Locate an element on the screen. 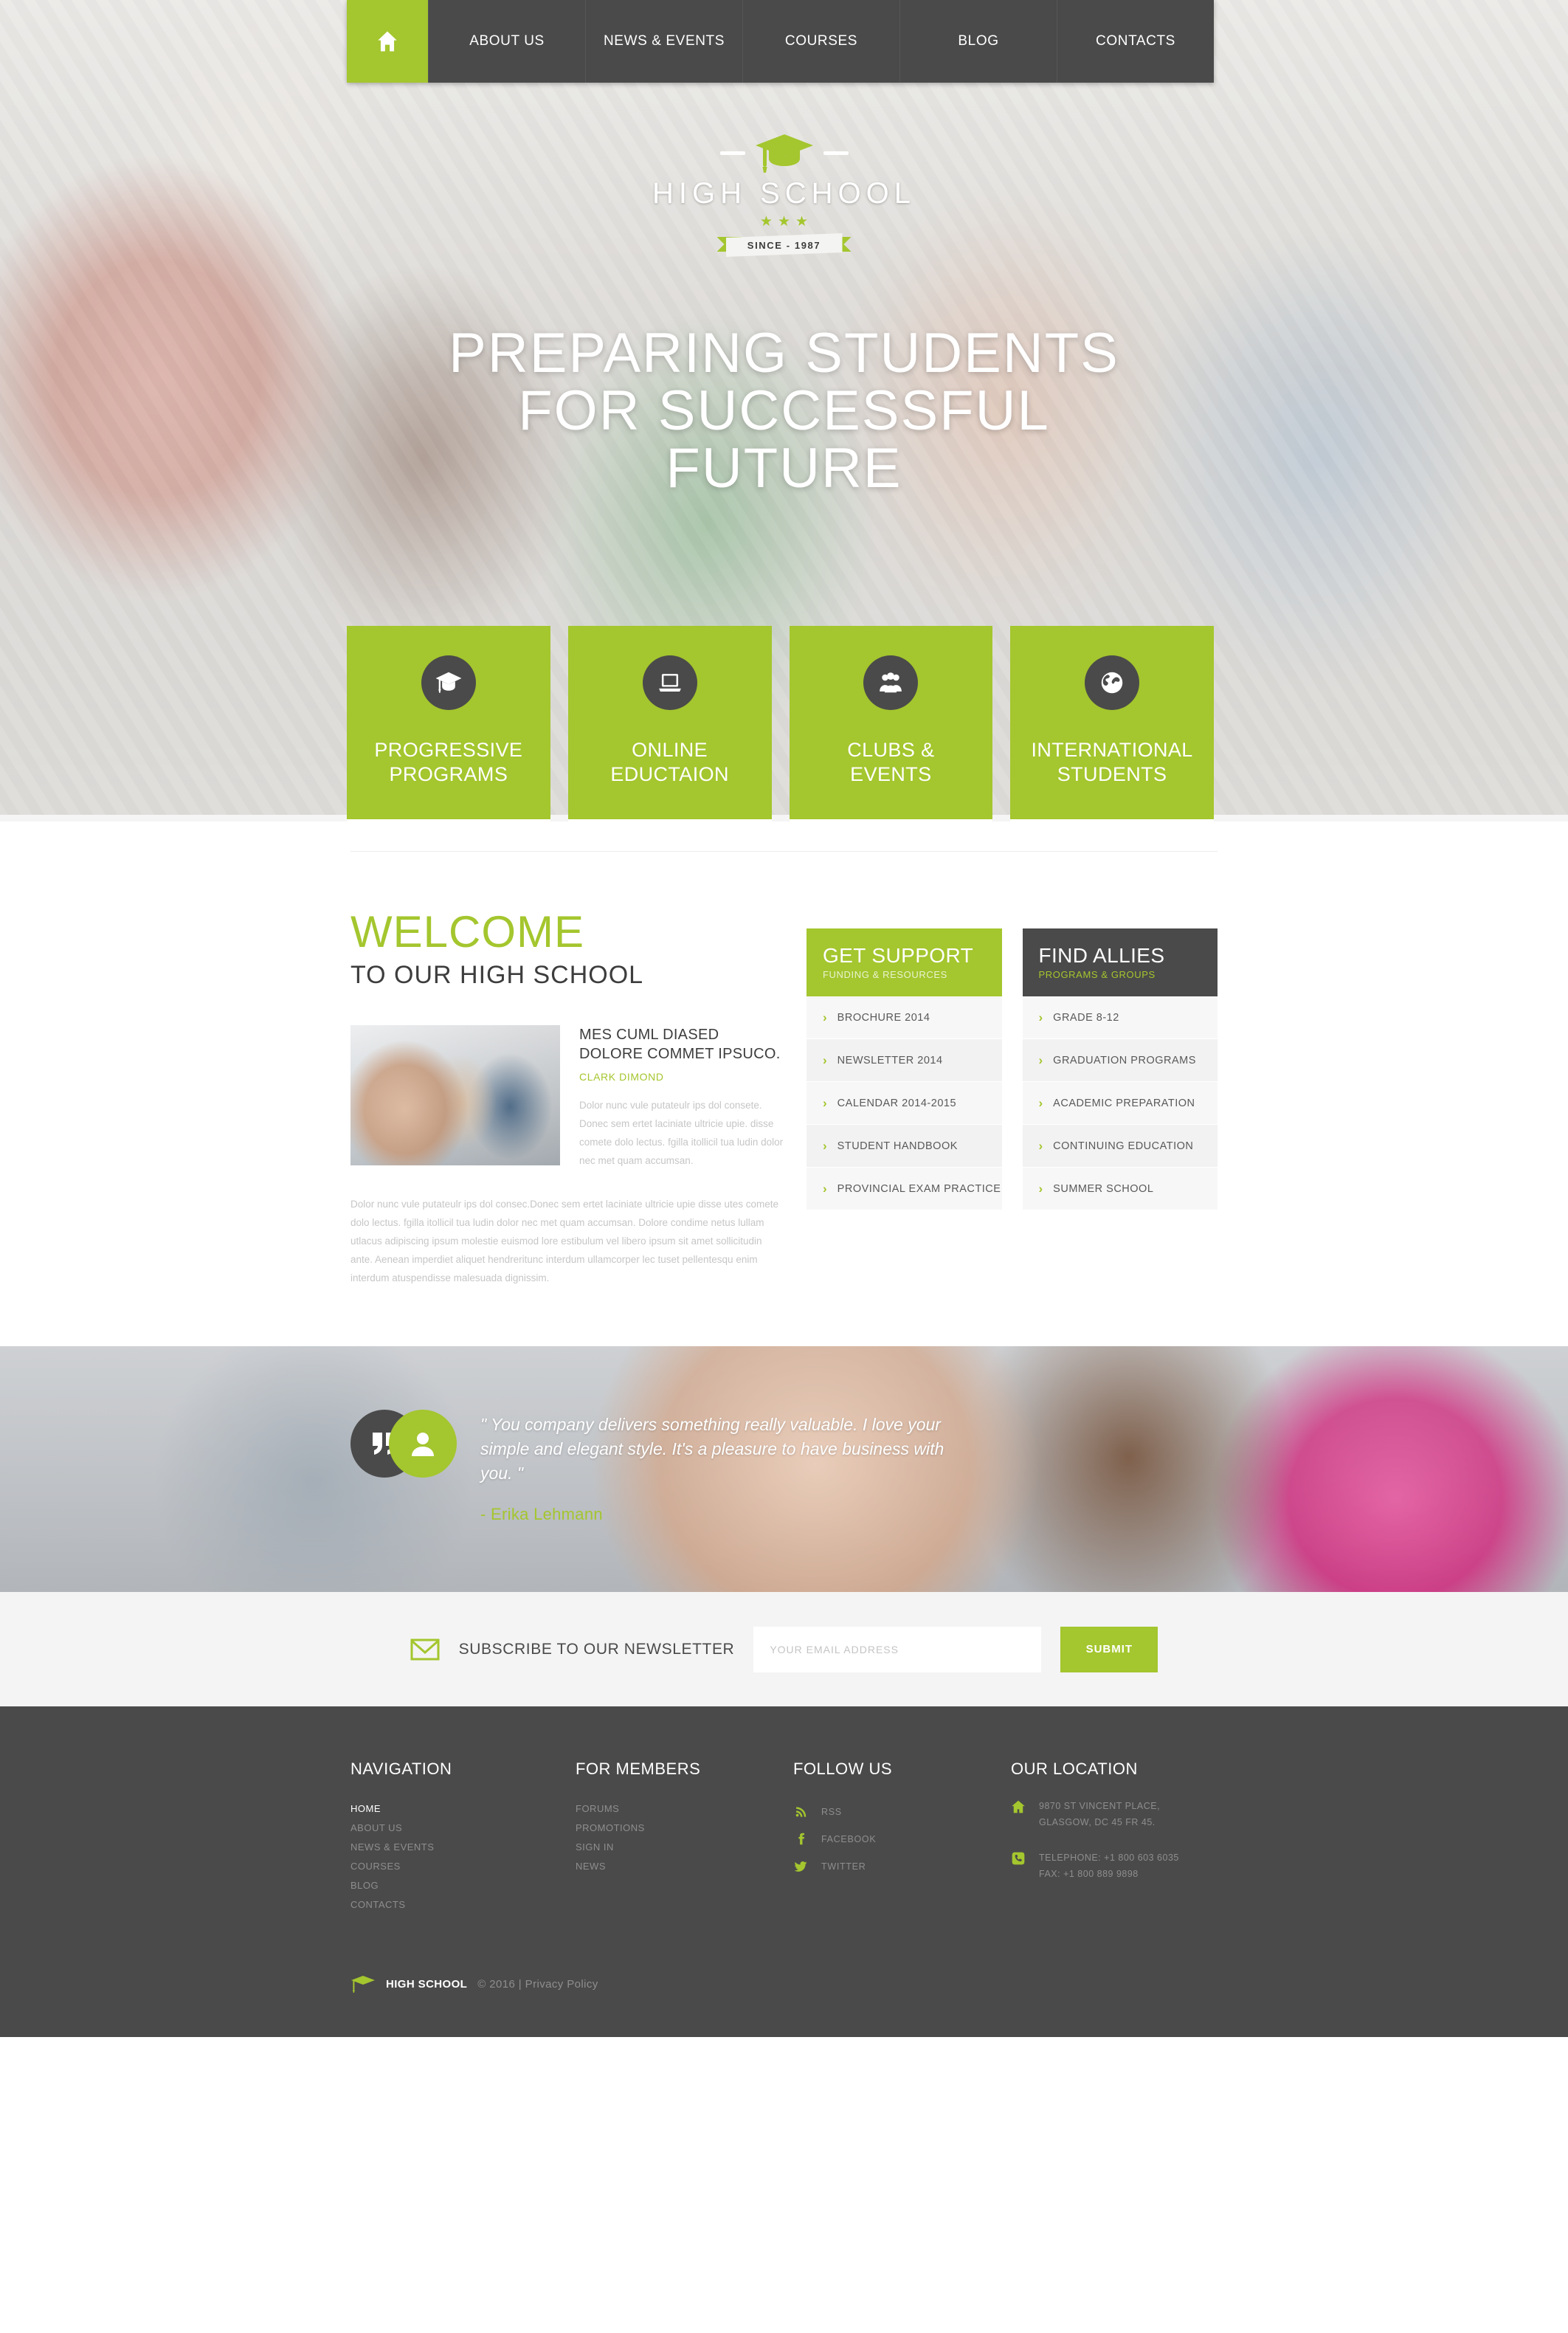  social-label: FACEBOOK is located at coordinates (849, 1839).